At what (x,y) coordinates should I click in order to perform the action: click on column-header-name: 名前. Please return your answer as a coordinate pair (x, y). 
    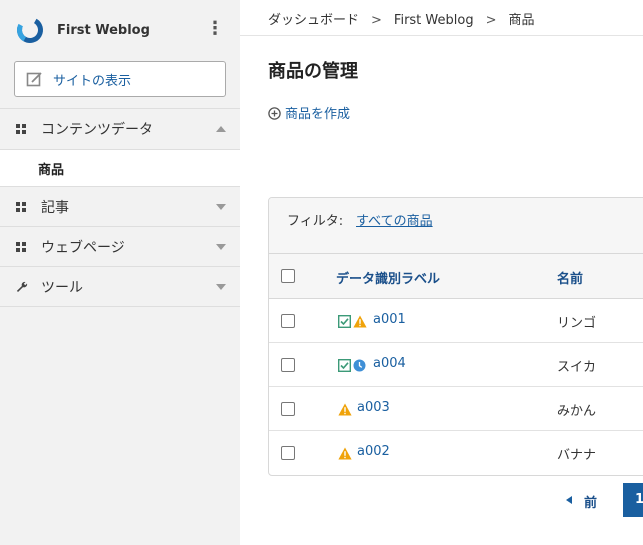
    Looking at the image, I should click on (570, 277).